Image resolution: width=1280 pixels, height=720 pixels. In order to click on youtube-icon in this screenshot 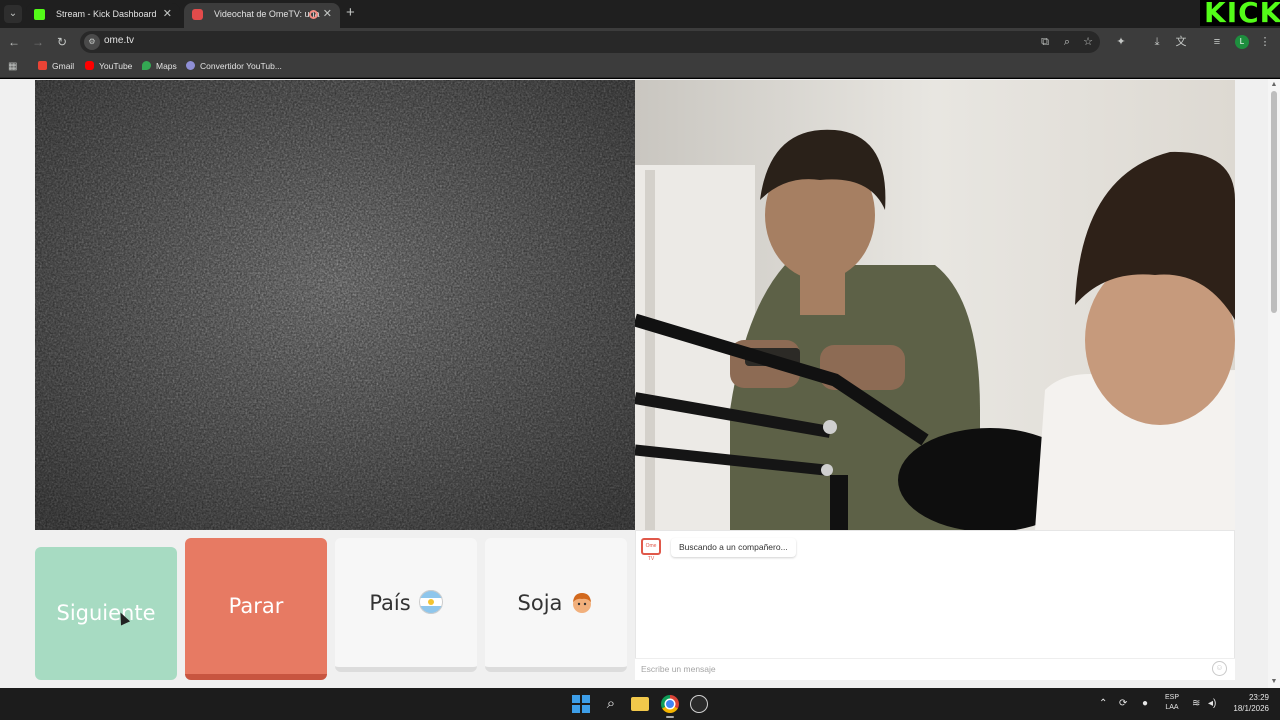, I will do `click(89, 65)`.